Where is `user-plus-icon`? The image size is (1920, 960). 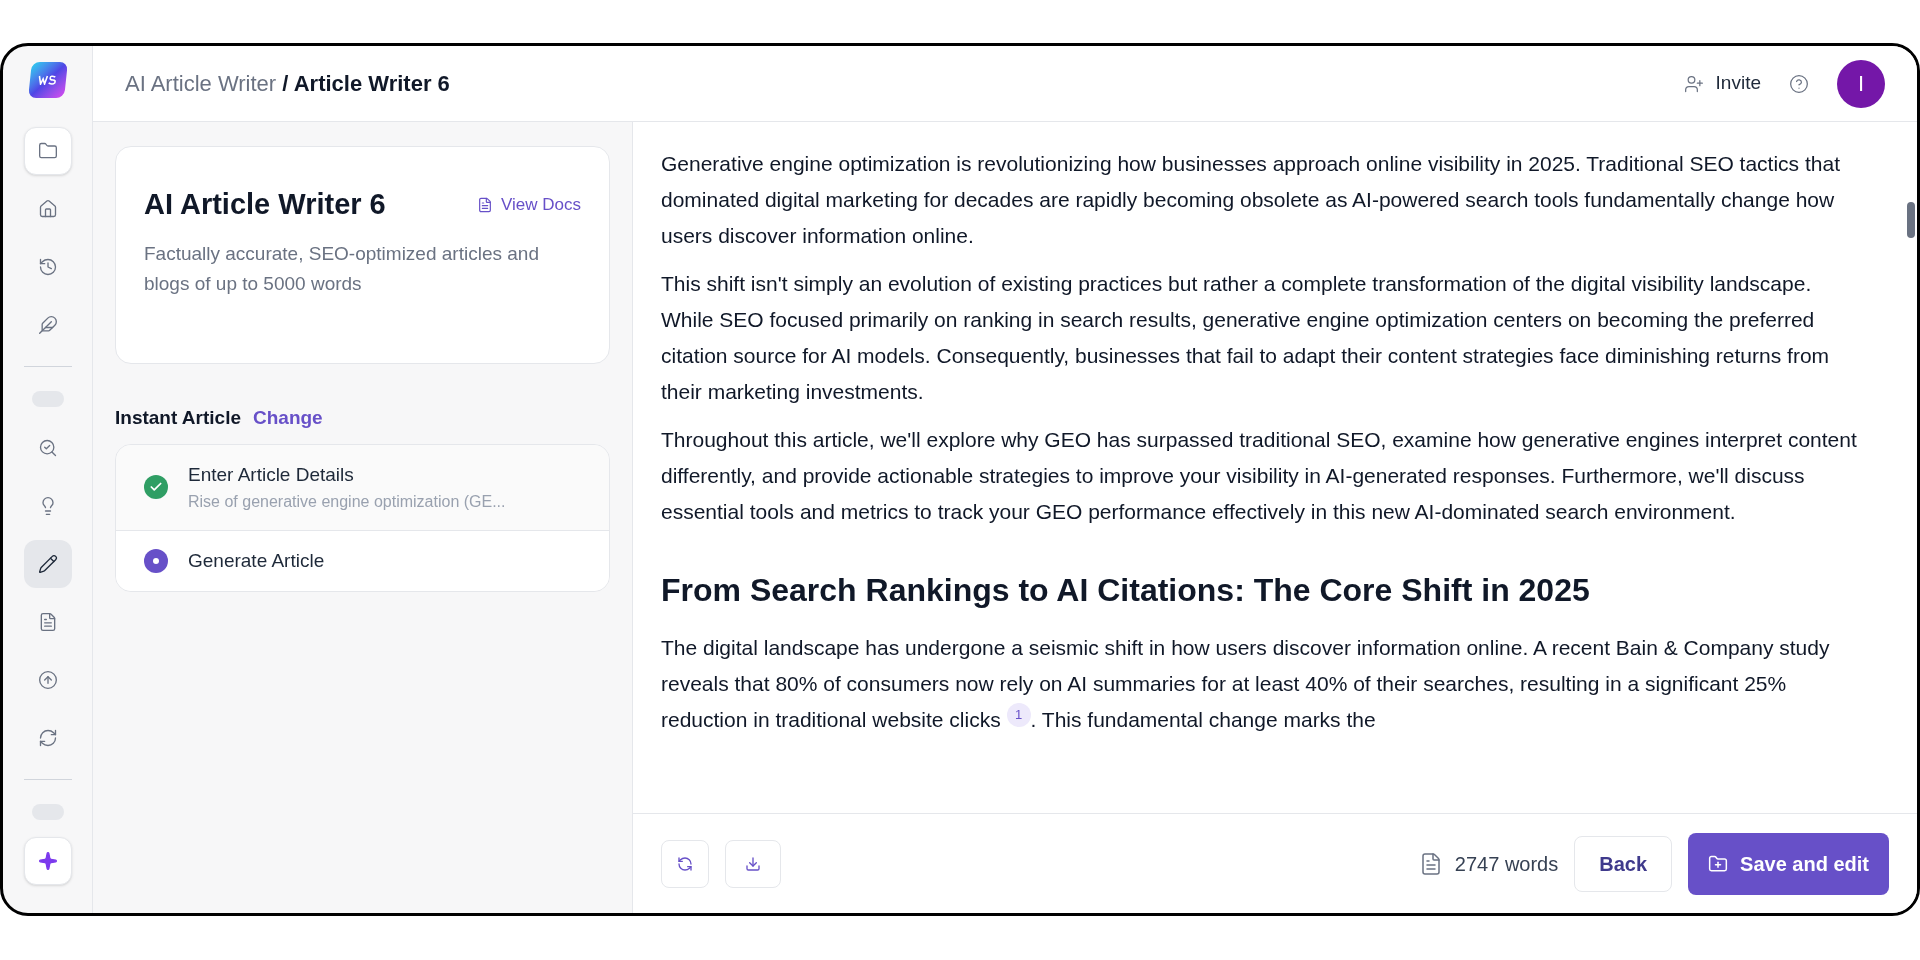
user-plus-icon is located at coordinates (1693, 83).